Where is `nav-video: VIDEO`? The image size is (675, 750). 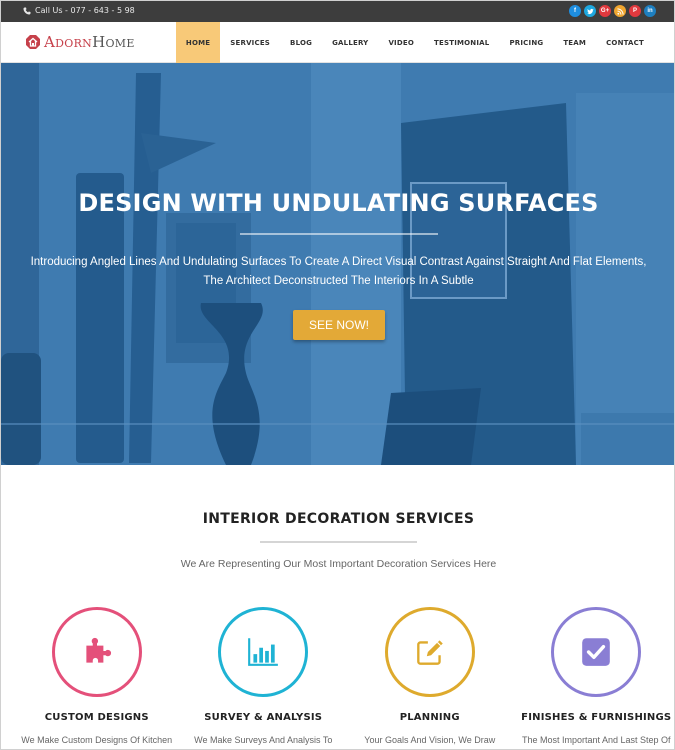 nav-video: VIDEO is located at coordinates (401, 42).